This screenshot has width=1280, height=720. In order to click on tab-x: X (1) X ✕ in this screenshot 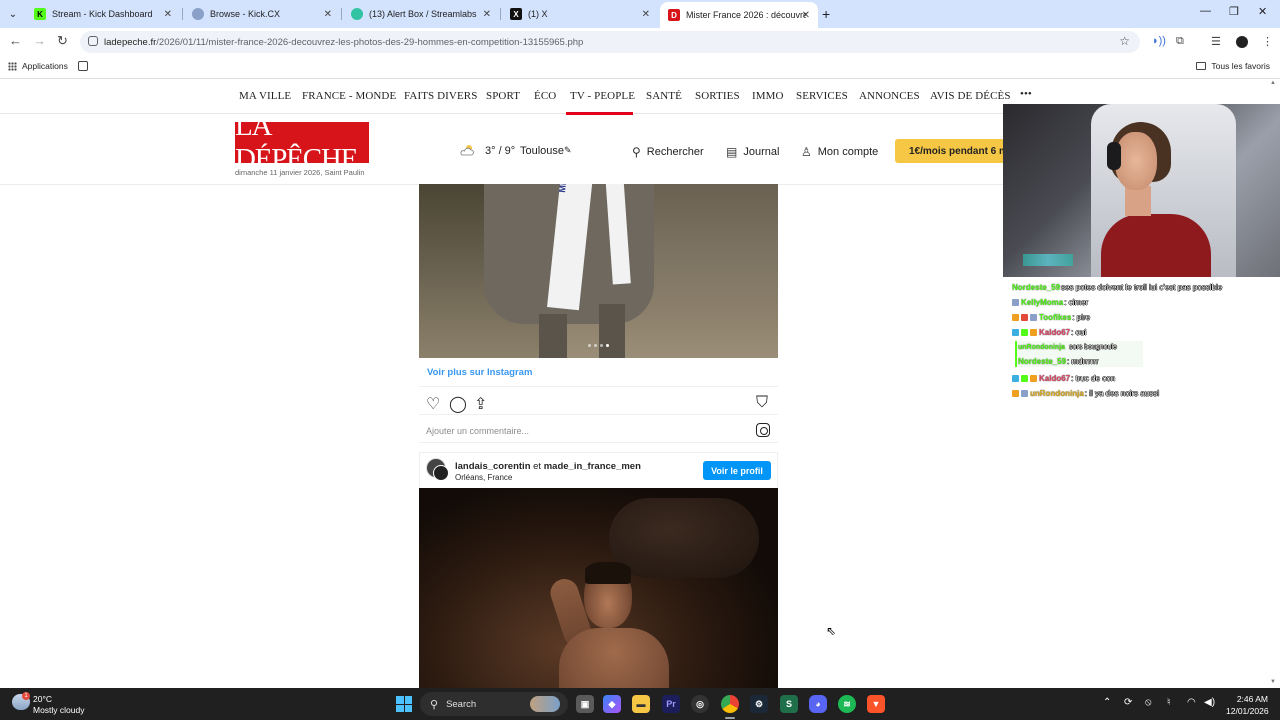, I will do `click(580, 14)`.